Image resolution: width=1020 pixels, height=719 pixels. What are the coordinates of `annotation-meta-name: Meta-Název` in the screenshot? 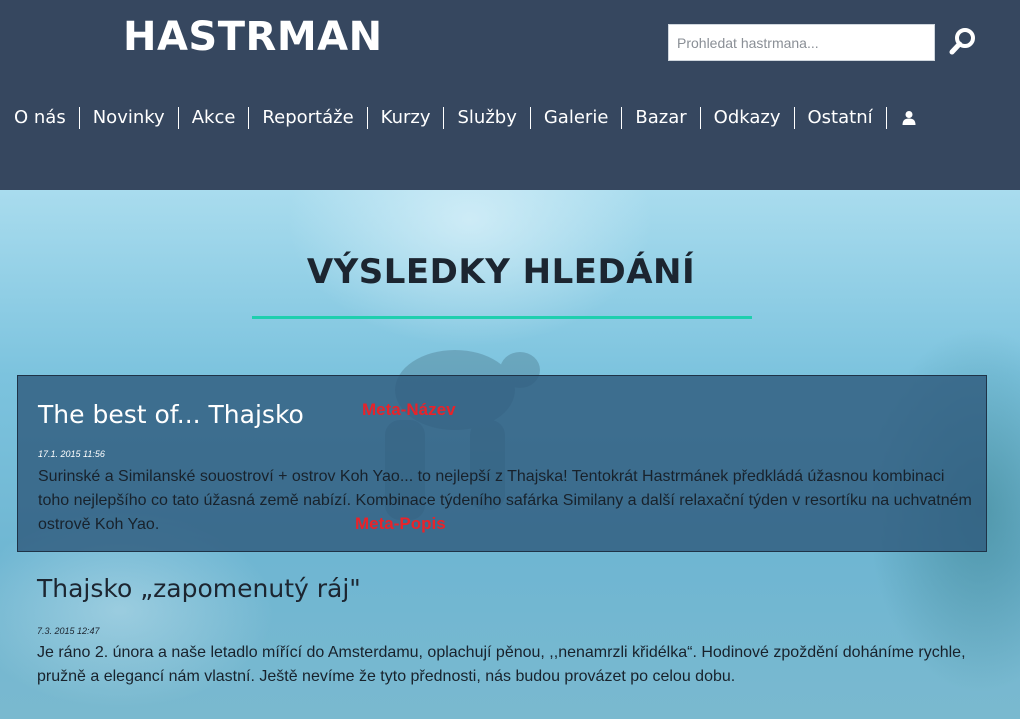 It's located at (409, 409).